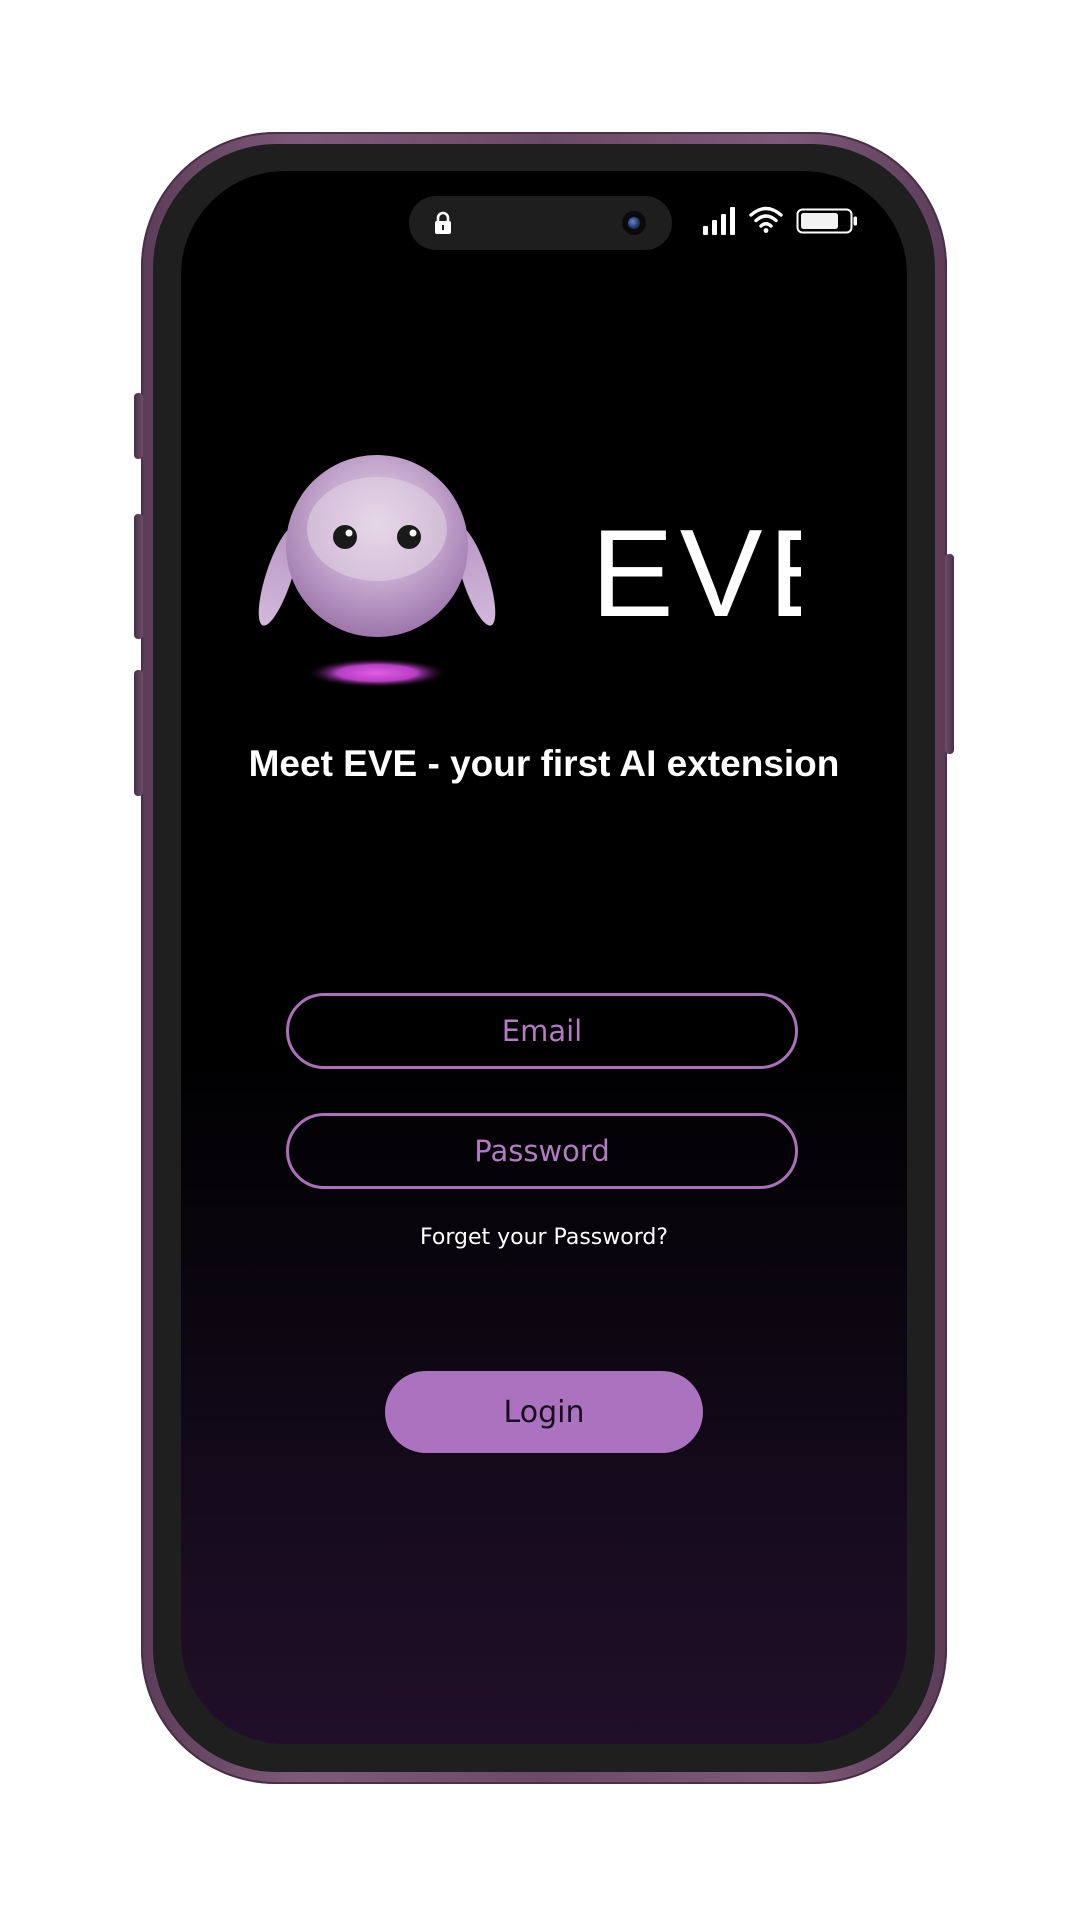 This screenshot has width=1080, height=1920. What do you see at coordinates (542, 1031) in the screenshot?
I see `email-field` at bounding box center [542, 1031].